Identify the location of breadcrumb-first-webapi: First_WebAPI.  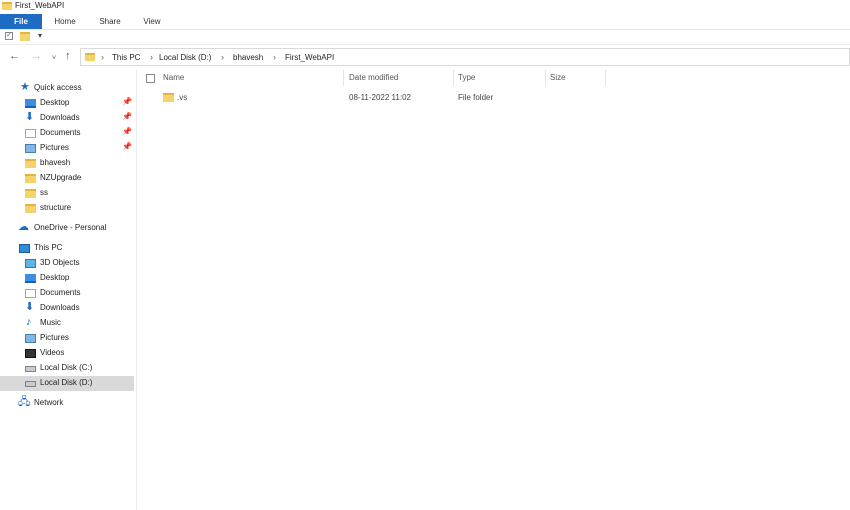
(309, 57).